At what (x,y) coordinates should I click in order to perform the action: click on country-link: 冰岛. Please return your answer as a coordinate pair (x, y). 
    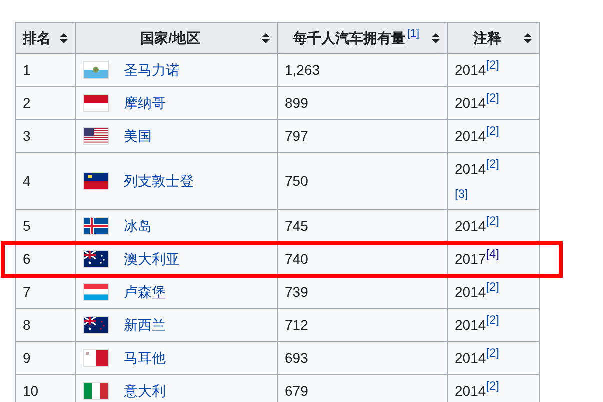
    Looking at the image, I should click on (138, 226).